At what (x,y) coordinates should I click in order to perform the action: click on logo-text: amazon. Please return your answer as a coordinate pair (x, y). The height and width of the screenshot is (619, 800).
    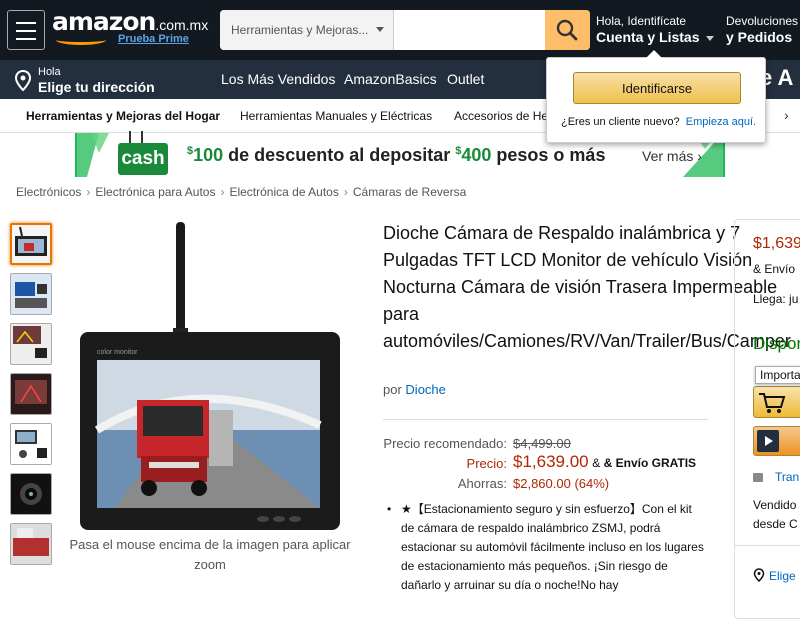
    Looking at the image, I should click on (104, 21).